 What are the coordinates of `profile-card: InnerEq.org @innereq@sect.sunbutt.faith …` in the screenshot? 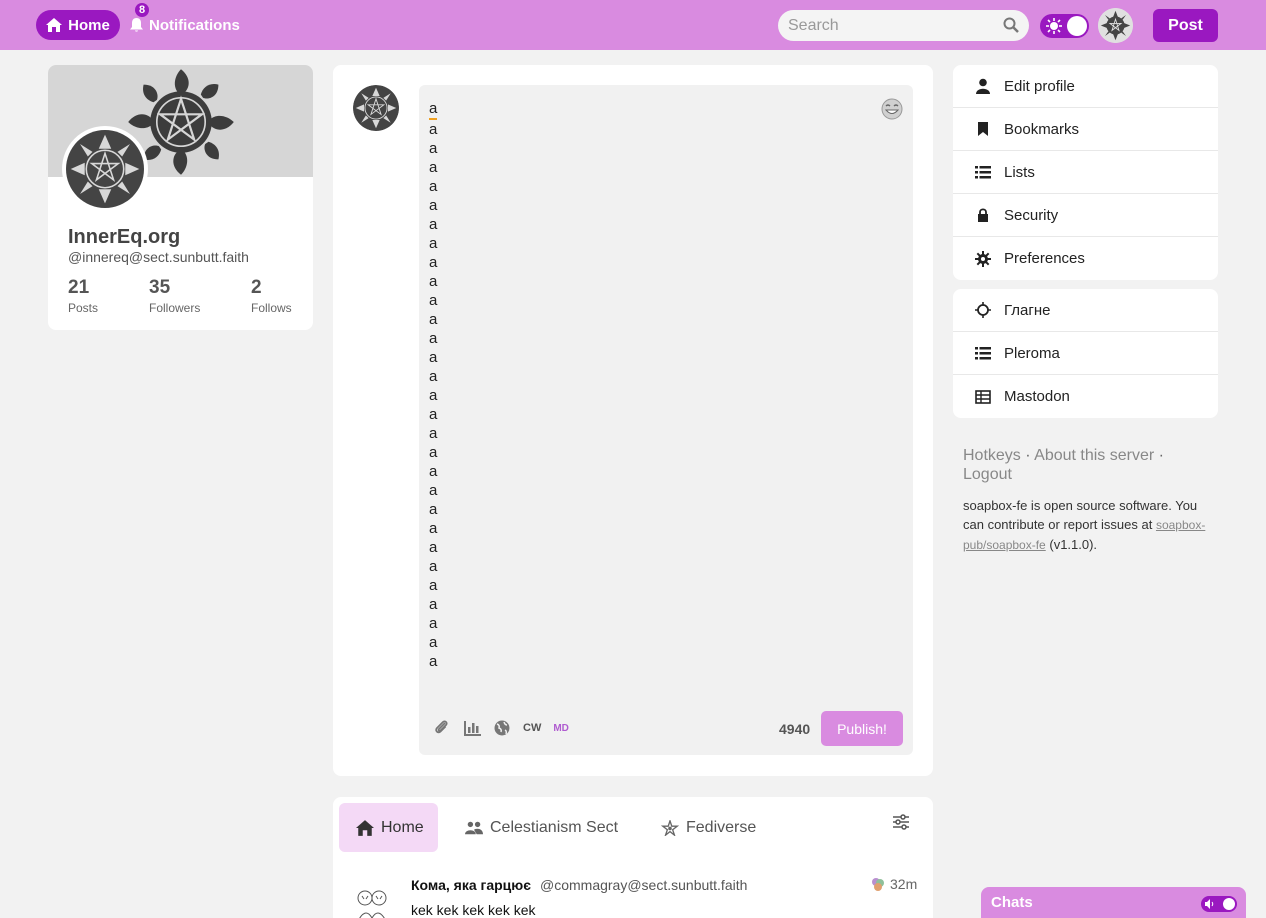 It's located at (180, 197).